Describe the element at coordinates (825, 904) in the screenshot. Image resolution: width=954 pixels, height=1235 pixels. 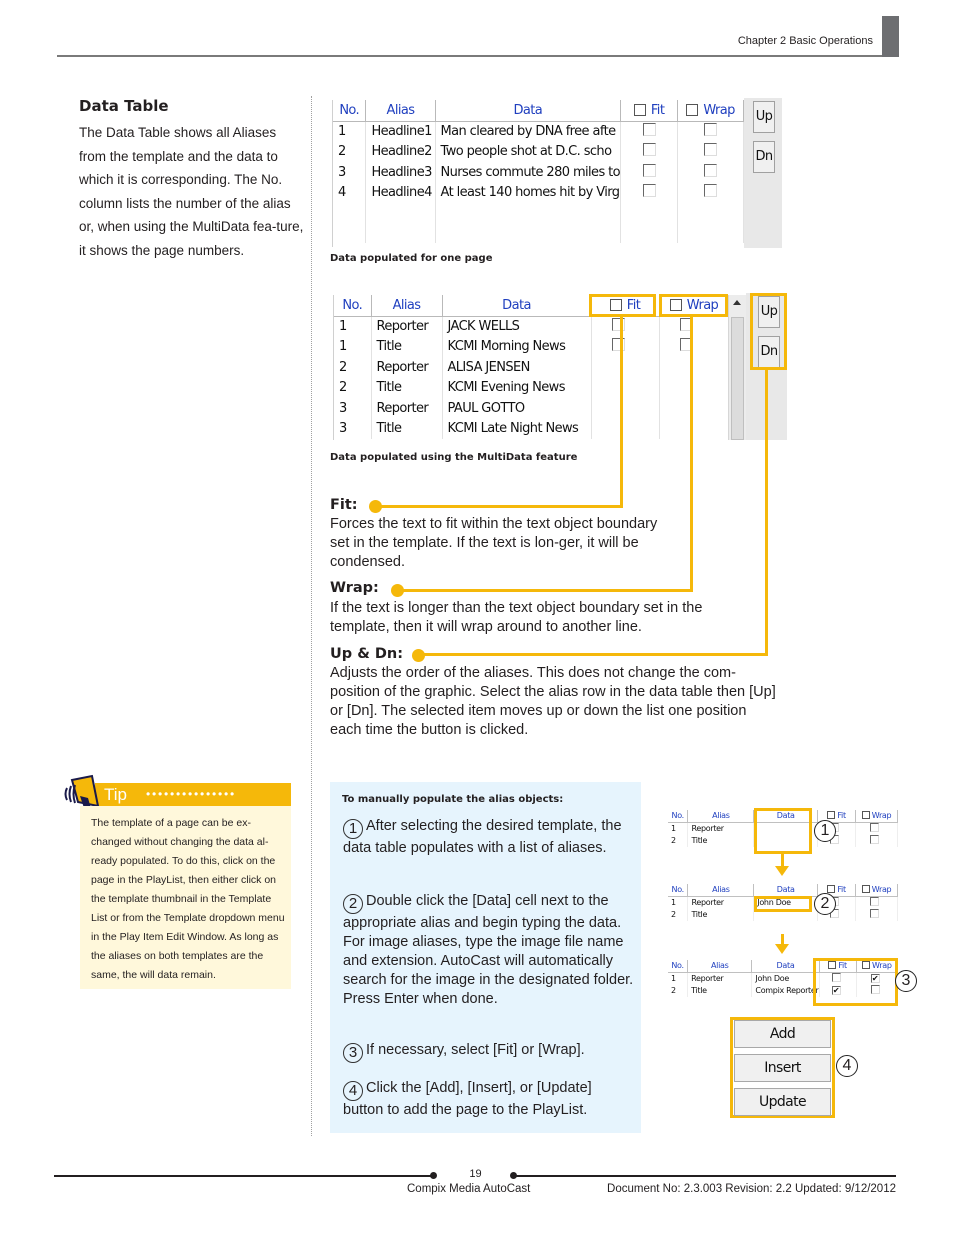
I see `callout-number: 2` at that location.